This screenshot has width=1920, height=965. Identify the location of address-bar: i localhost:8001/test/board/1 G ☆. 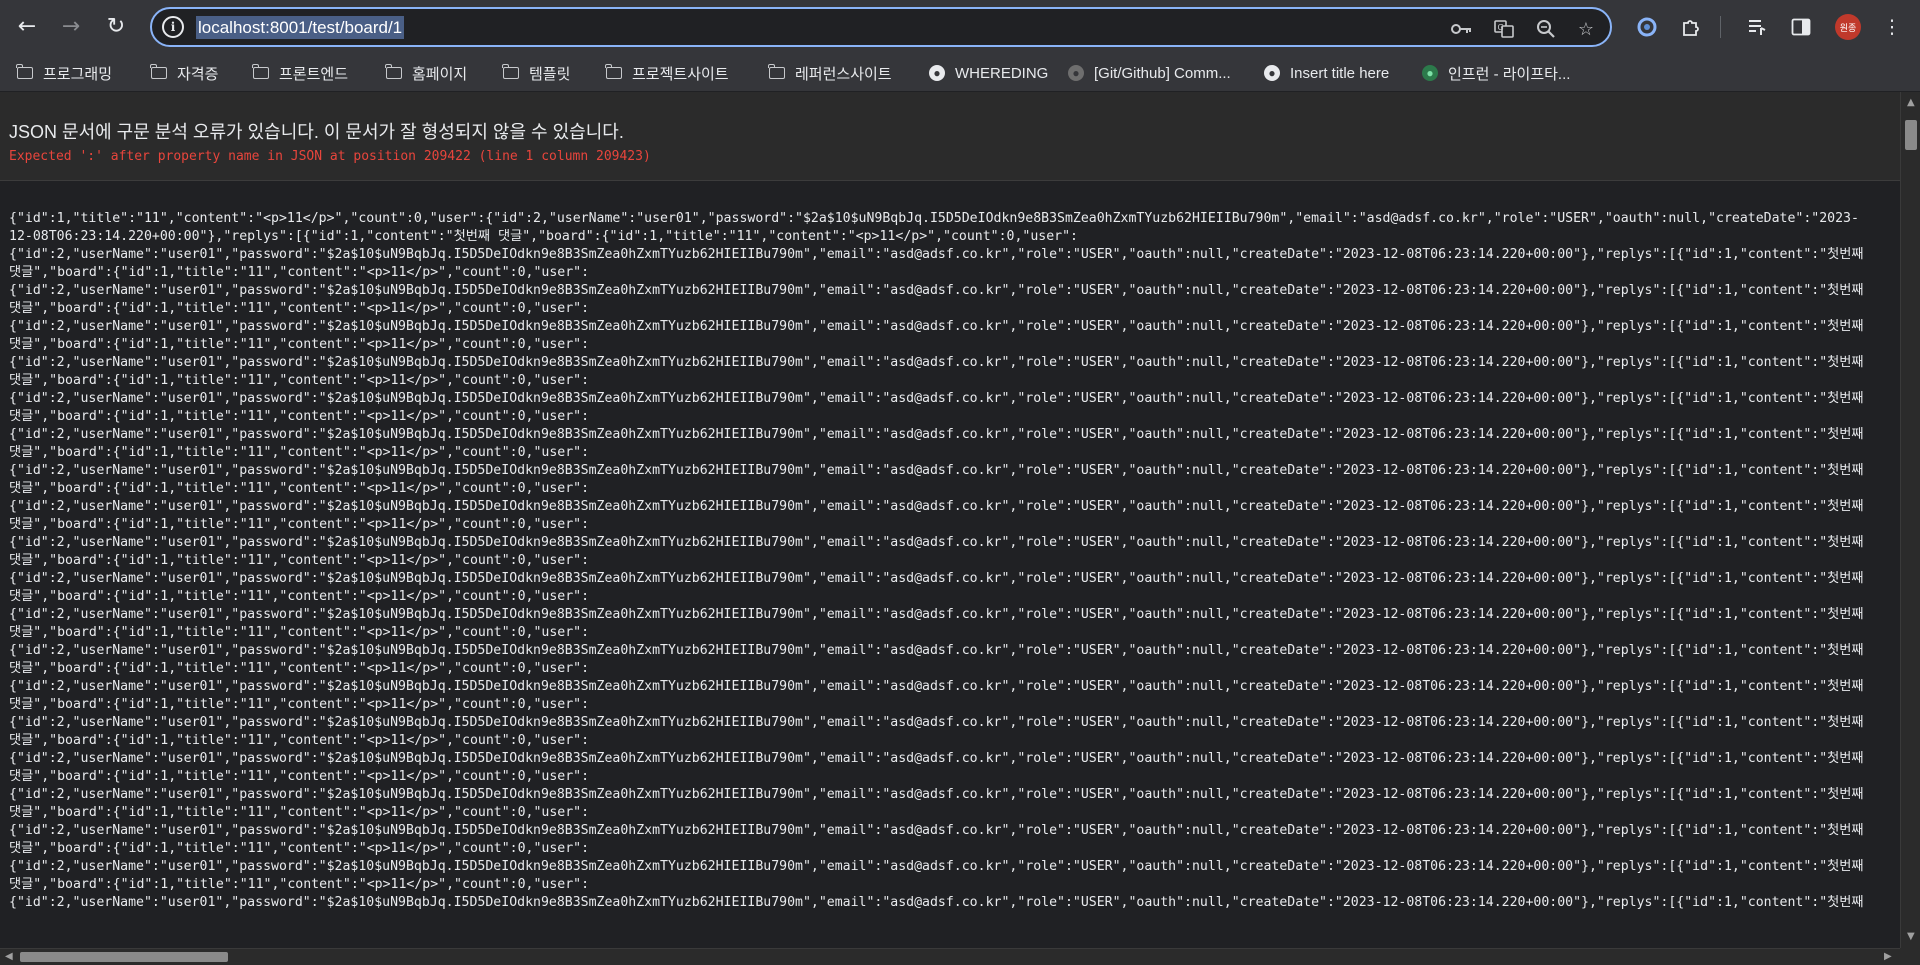
(881, 27).